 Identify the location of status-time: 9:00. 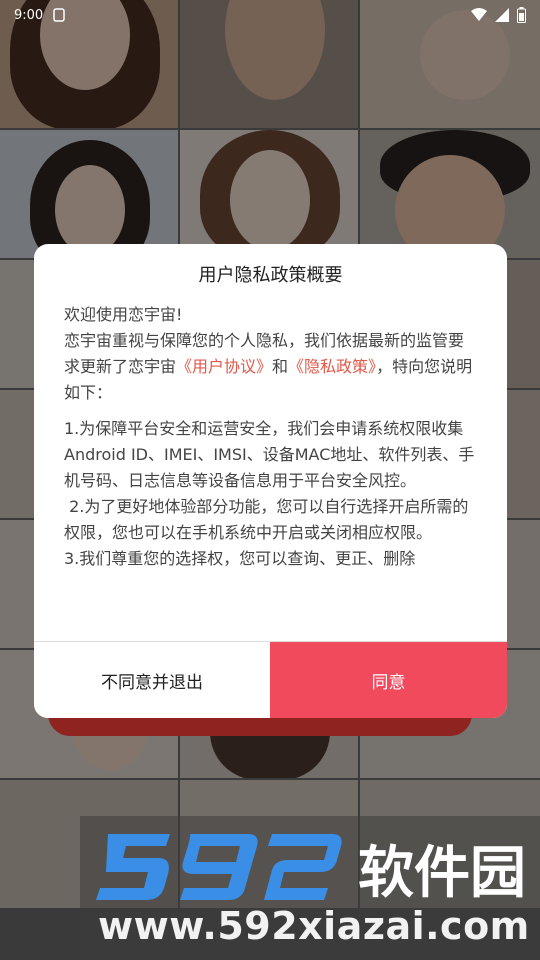
(29, 15).